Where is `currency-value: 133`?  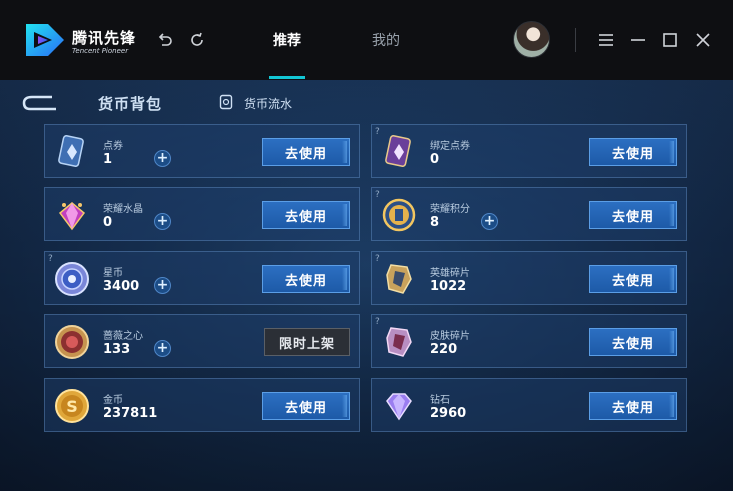 currency-value: 133 is located at coordinates (117, 349).